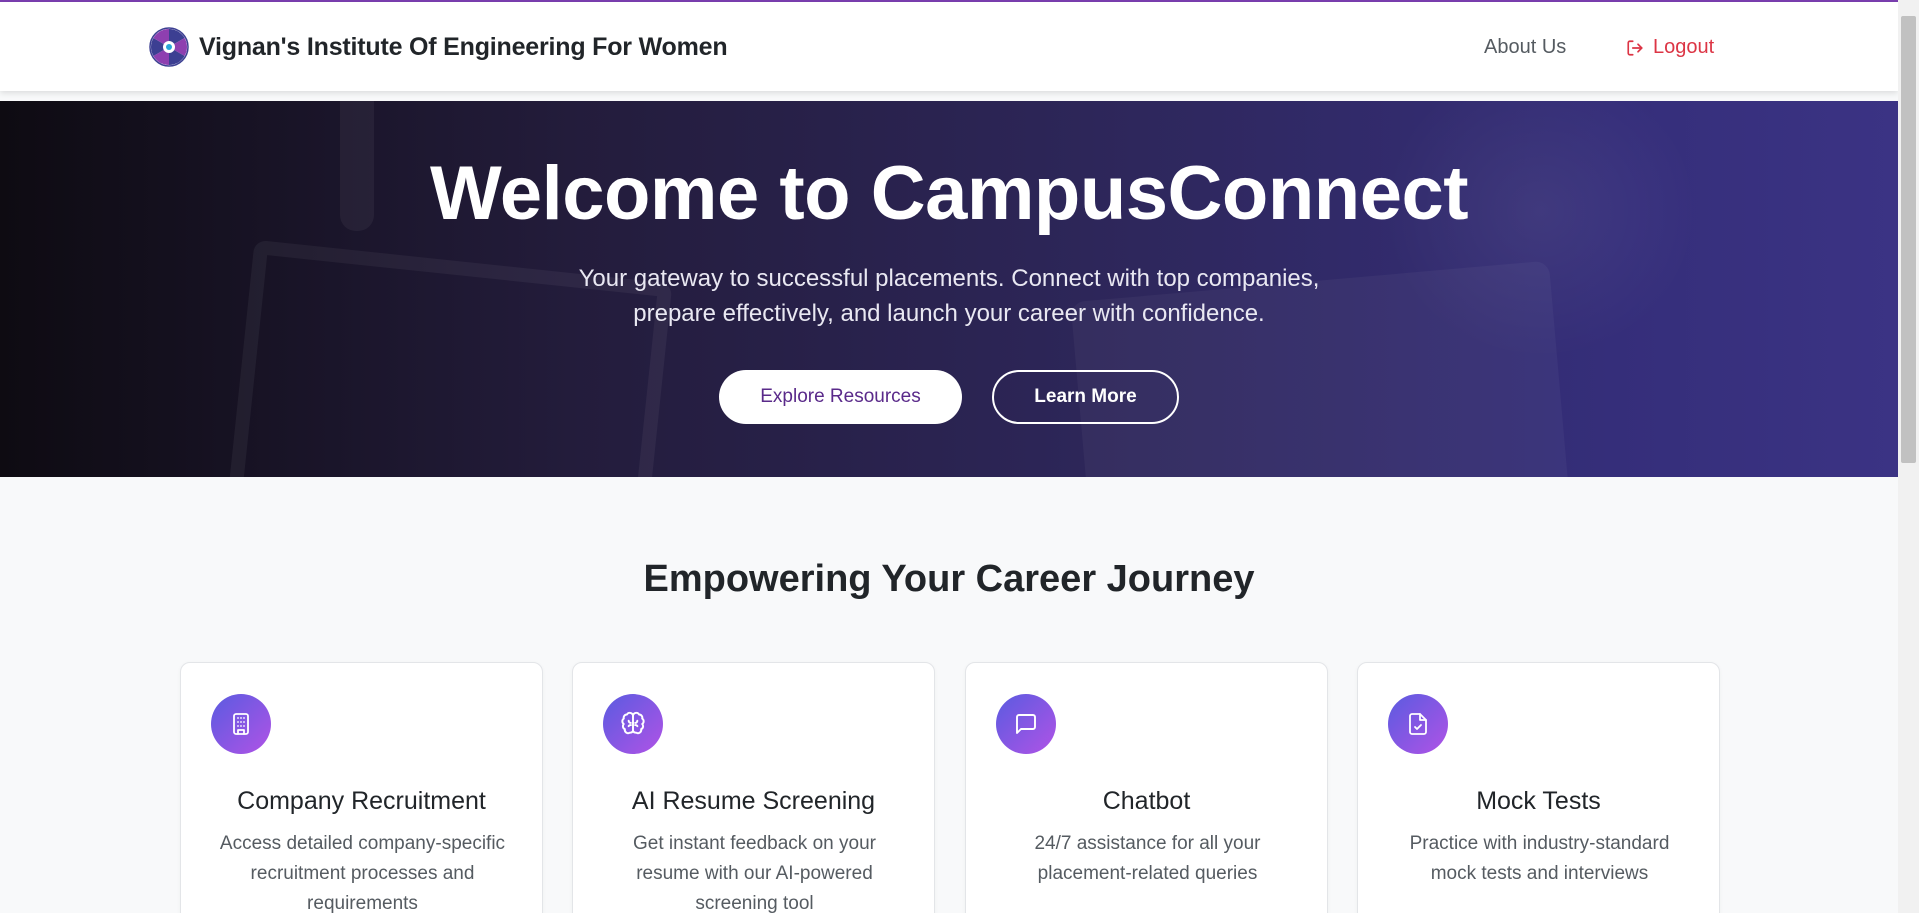 The height and width of the screenshot is (913, 1919). I want to click on logout-icon, so click(1635, 47).